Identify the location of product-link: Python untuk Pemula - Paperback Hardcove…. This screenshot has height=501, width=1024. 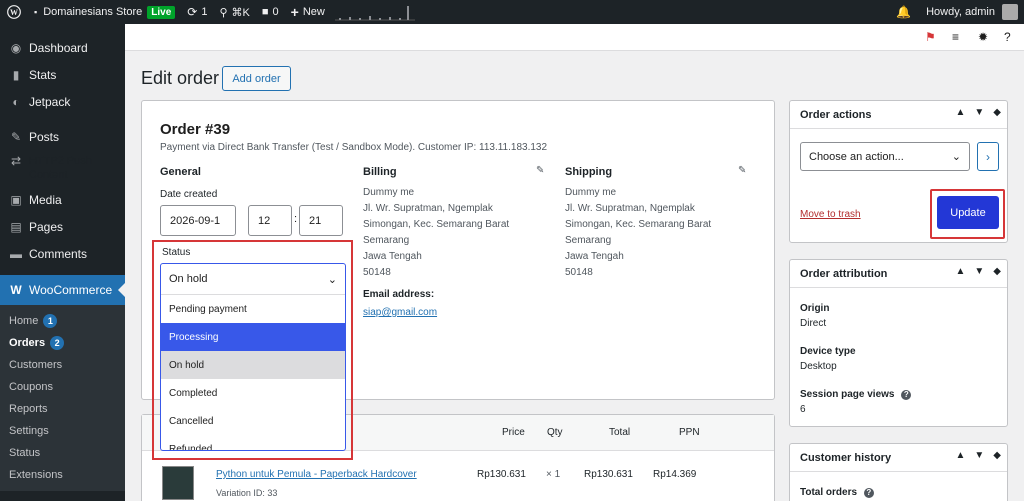
(316, 474).